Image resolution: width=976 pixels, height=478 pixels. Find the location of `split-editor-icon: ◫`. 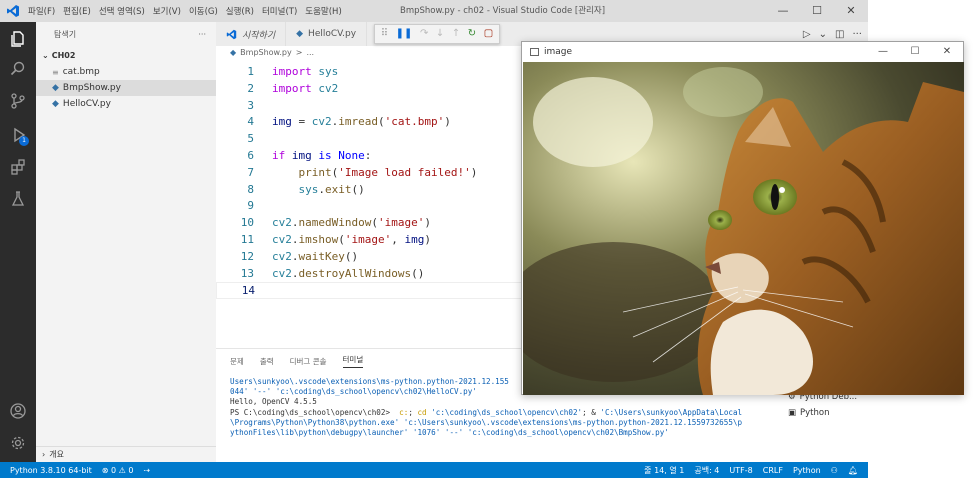

split-editor-icon: ◫ is located at coordinates (839, 34).